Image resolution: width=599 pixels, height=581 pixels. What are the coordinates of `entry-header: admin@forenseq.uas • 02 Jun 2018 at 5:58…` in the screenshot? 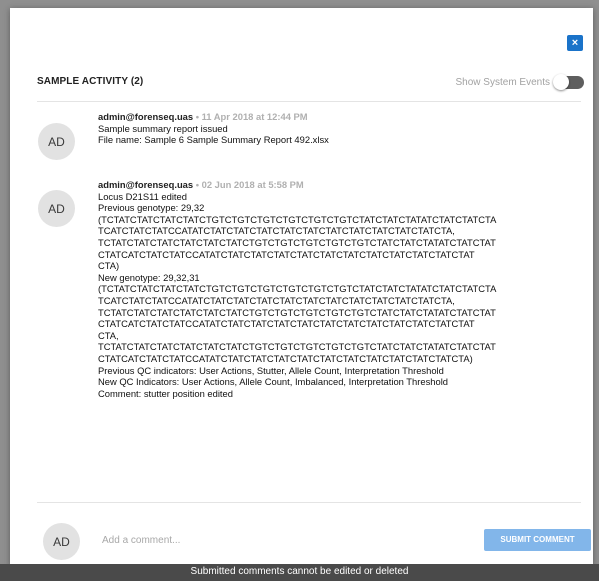 It's located at (338, 185).